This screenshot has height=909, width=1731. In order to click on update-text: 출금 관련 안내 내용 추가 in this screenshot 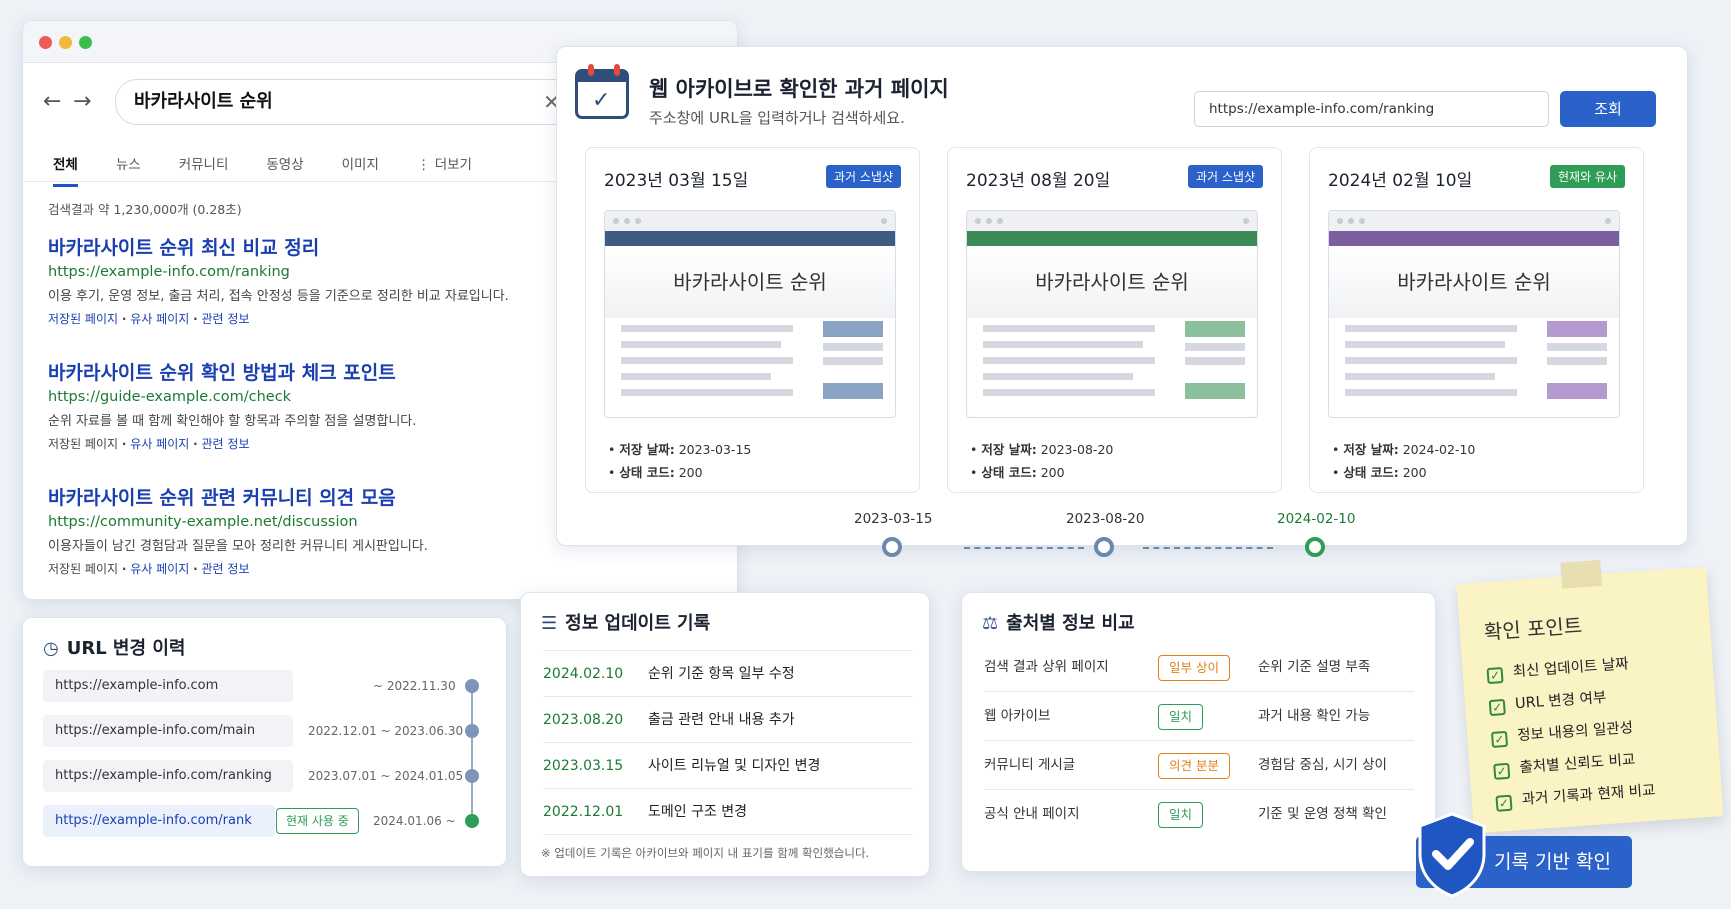, I will do `click(721, 720)`.